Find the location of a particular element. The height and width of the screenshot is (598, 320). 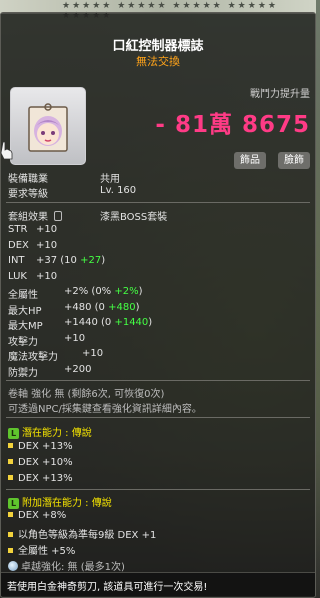

bonus-potential-line: DEX +8% is located at coordinates (37, 515).